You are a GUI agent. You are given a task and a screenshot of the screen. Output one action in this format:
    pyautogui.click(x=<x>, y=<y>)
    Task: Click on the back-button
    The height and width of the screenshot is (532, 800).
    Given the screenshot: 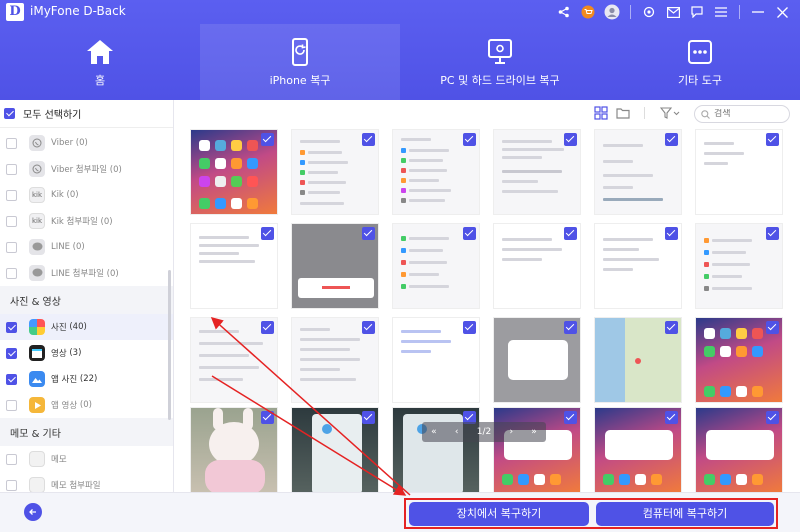 What is the action you would take?
    pyautogui.click(x=33, y=512)
    